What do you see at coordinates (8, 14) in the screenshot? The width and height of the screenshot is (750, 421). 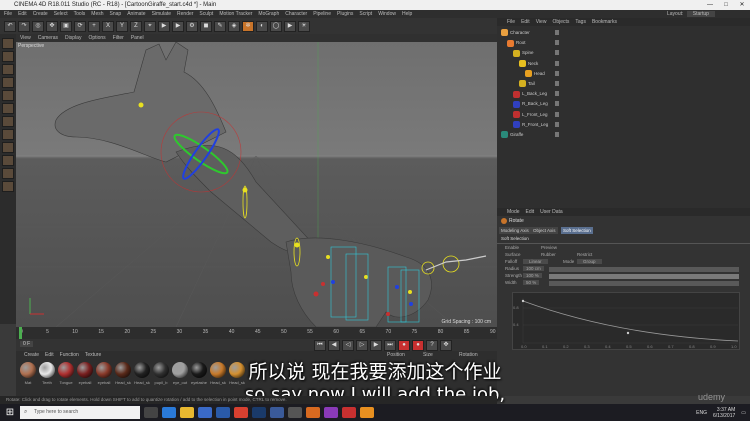 I see `menu-item-file: File` at bounding box center [8, 14].